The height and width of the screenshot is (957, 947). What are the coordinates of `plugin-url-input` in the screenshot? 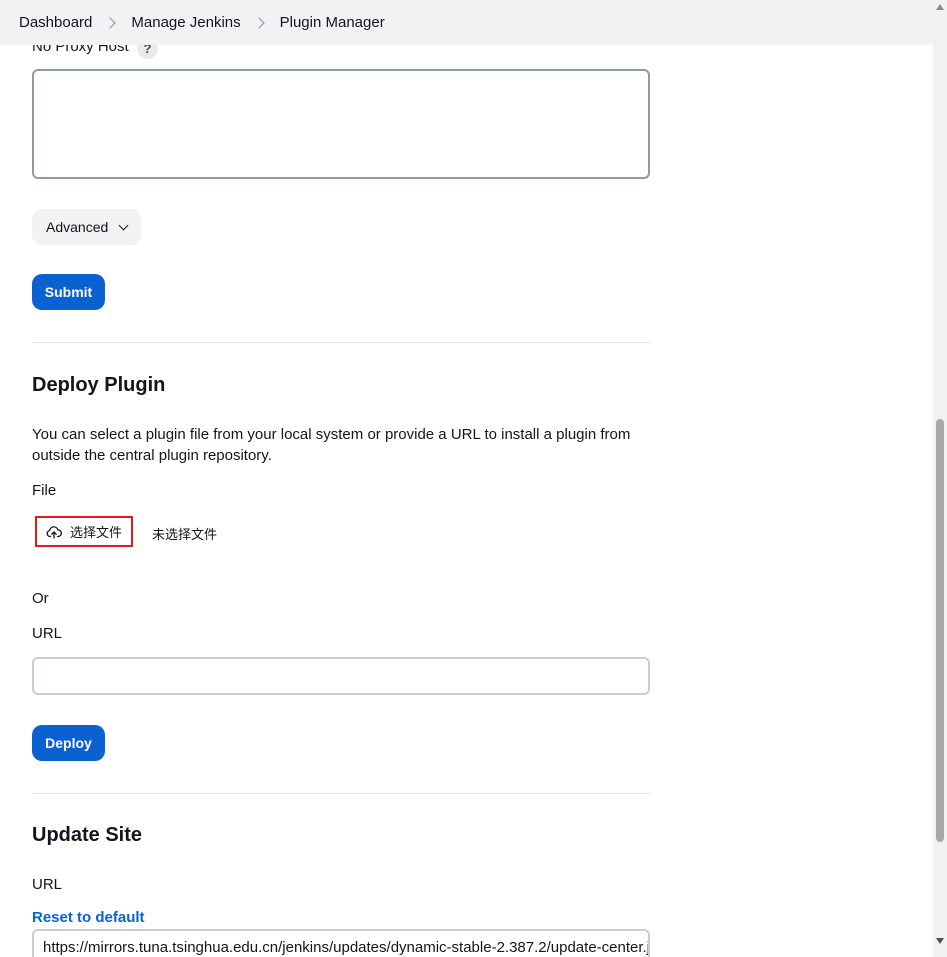 It's located at (341, 676).